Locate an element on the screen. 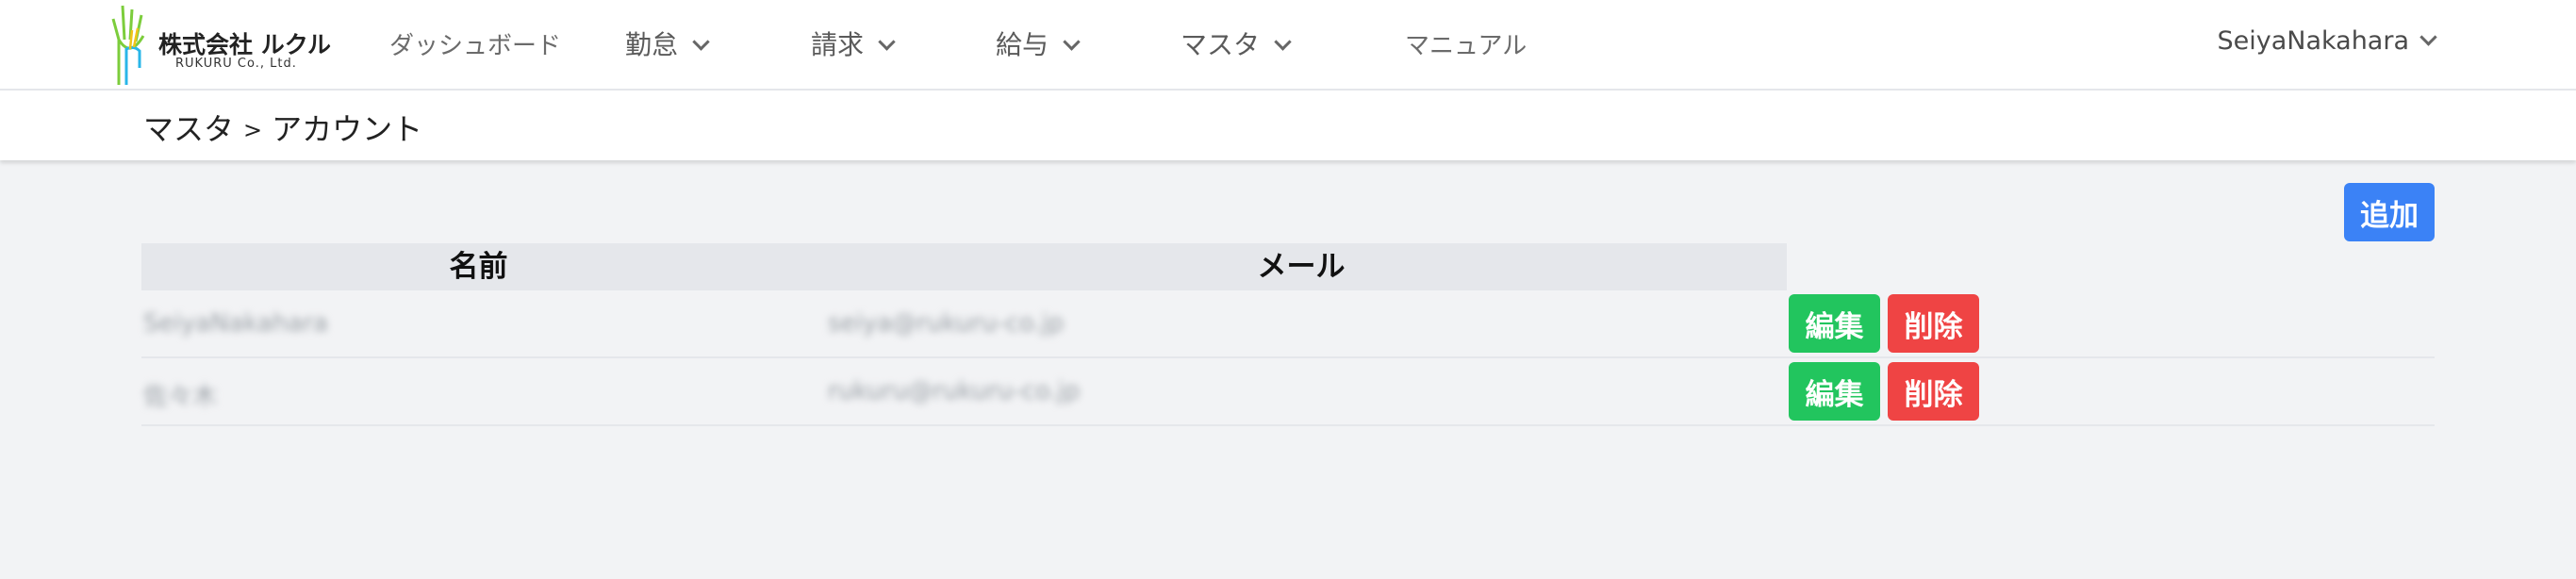 This screenshot has height=579, width=2576. add-account-button: 追加 is located at coordinates (2389, 212).